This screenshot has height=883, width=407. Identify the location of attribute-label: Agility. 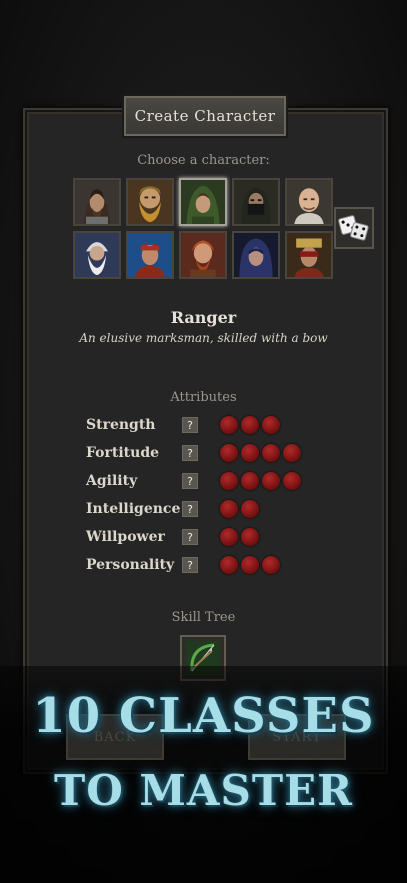
(112, 481).